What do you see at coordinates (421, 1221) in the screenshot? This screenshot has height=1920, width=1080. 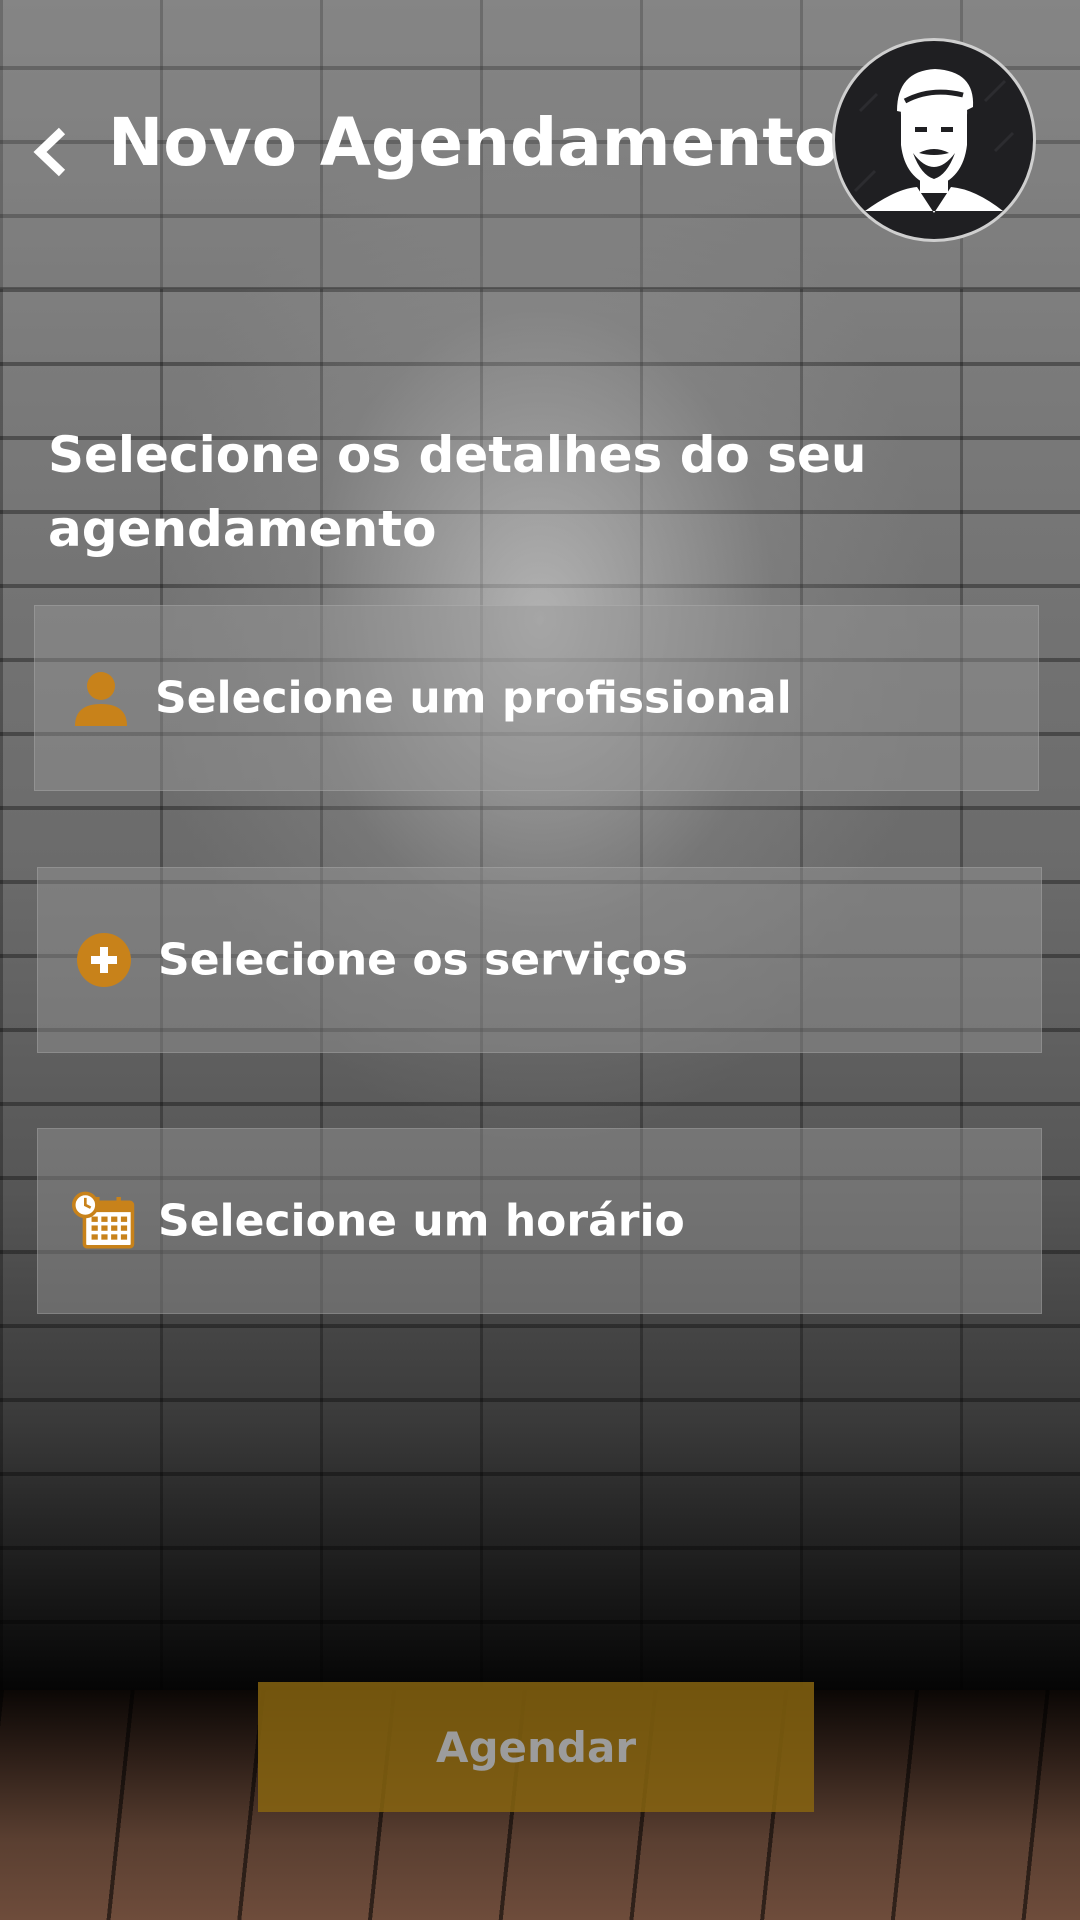 I see `select-time-label: Selecione um horário` at bounding box center [421, 1221].